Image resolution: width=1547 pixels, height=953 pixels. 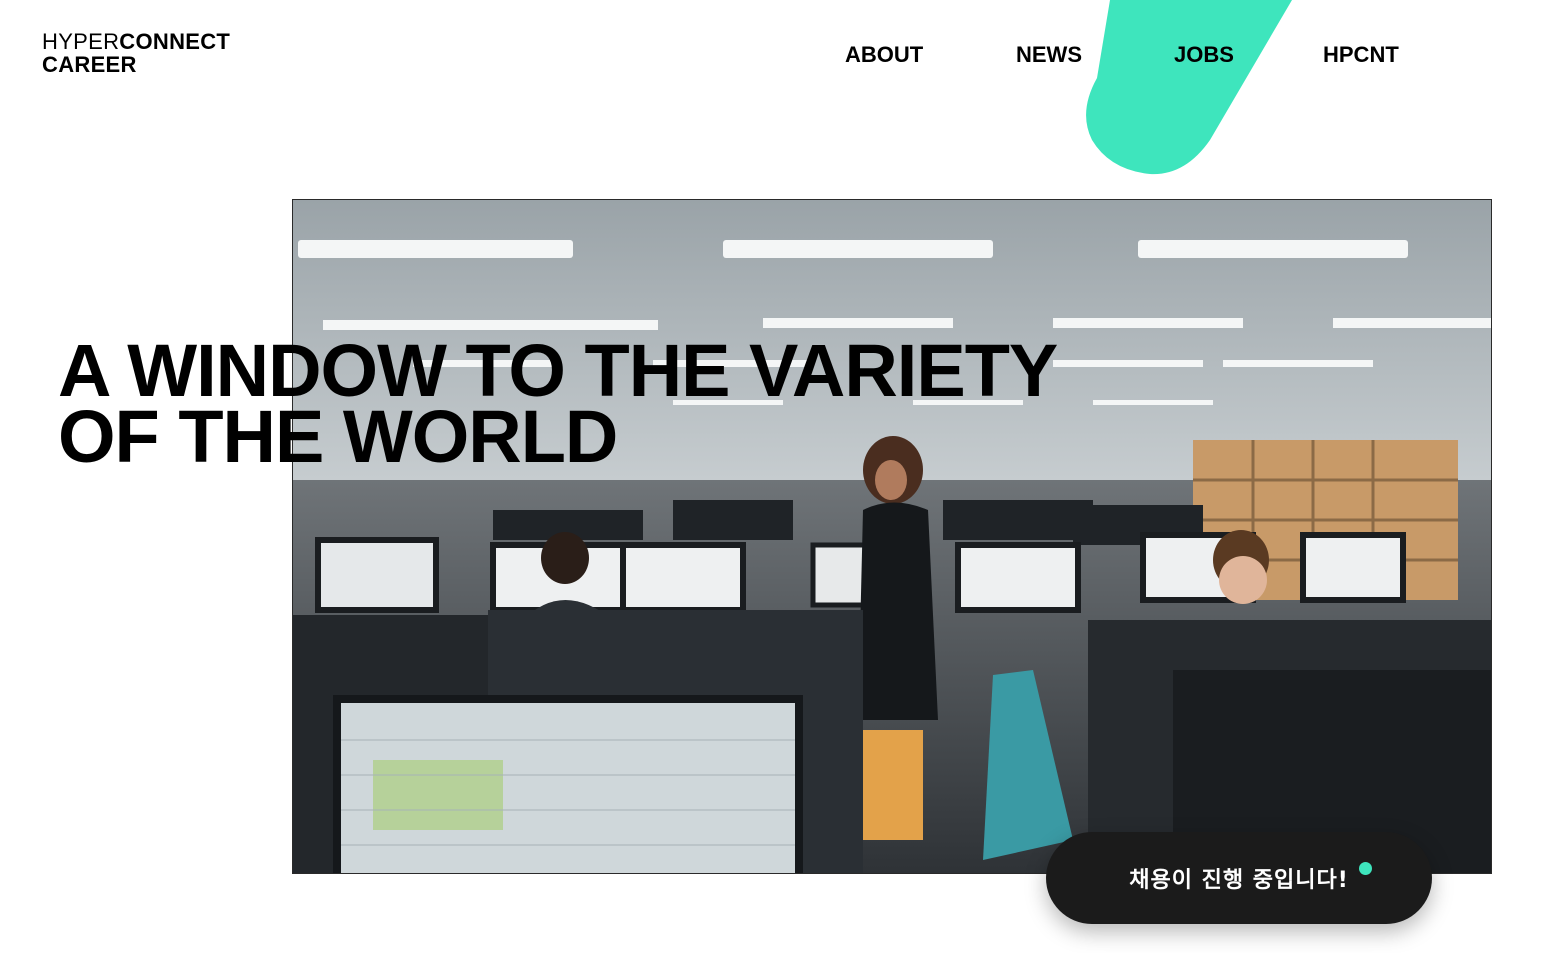 What do you see at coordinates (1049, 55) in the screenshot?
I see `nav-item-news: NEWS` at bounding box center [1049, 55].